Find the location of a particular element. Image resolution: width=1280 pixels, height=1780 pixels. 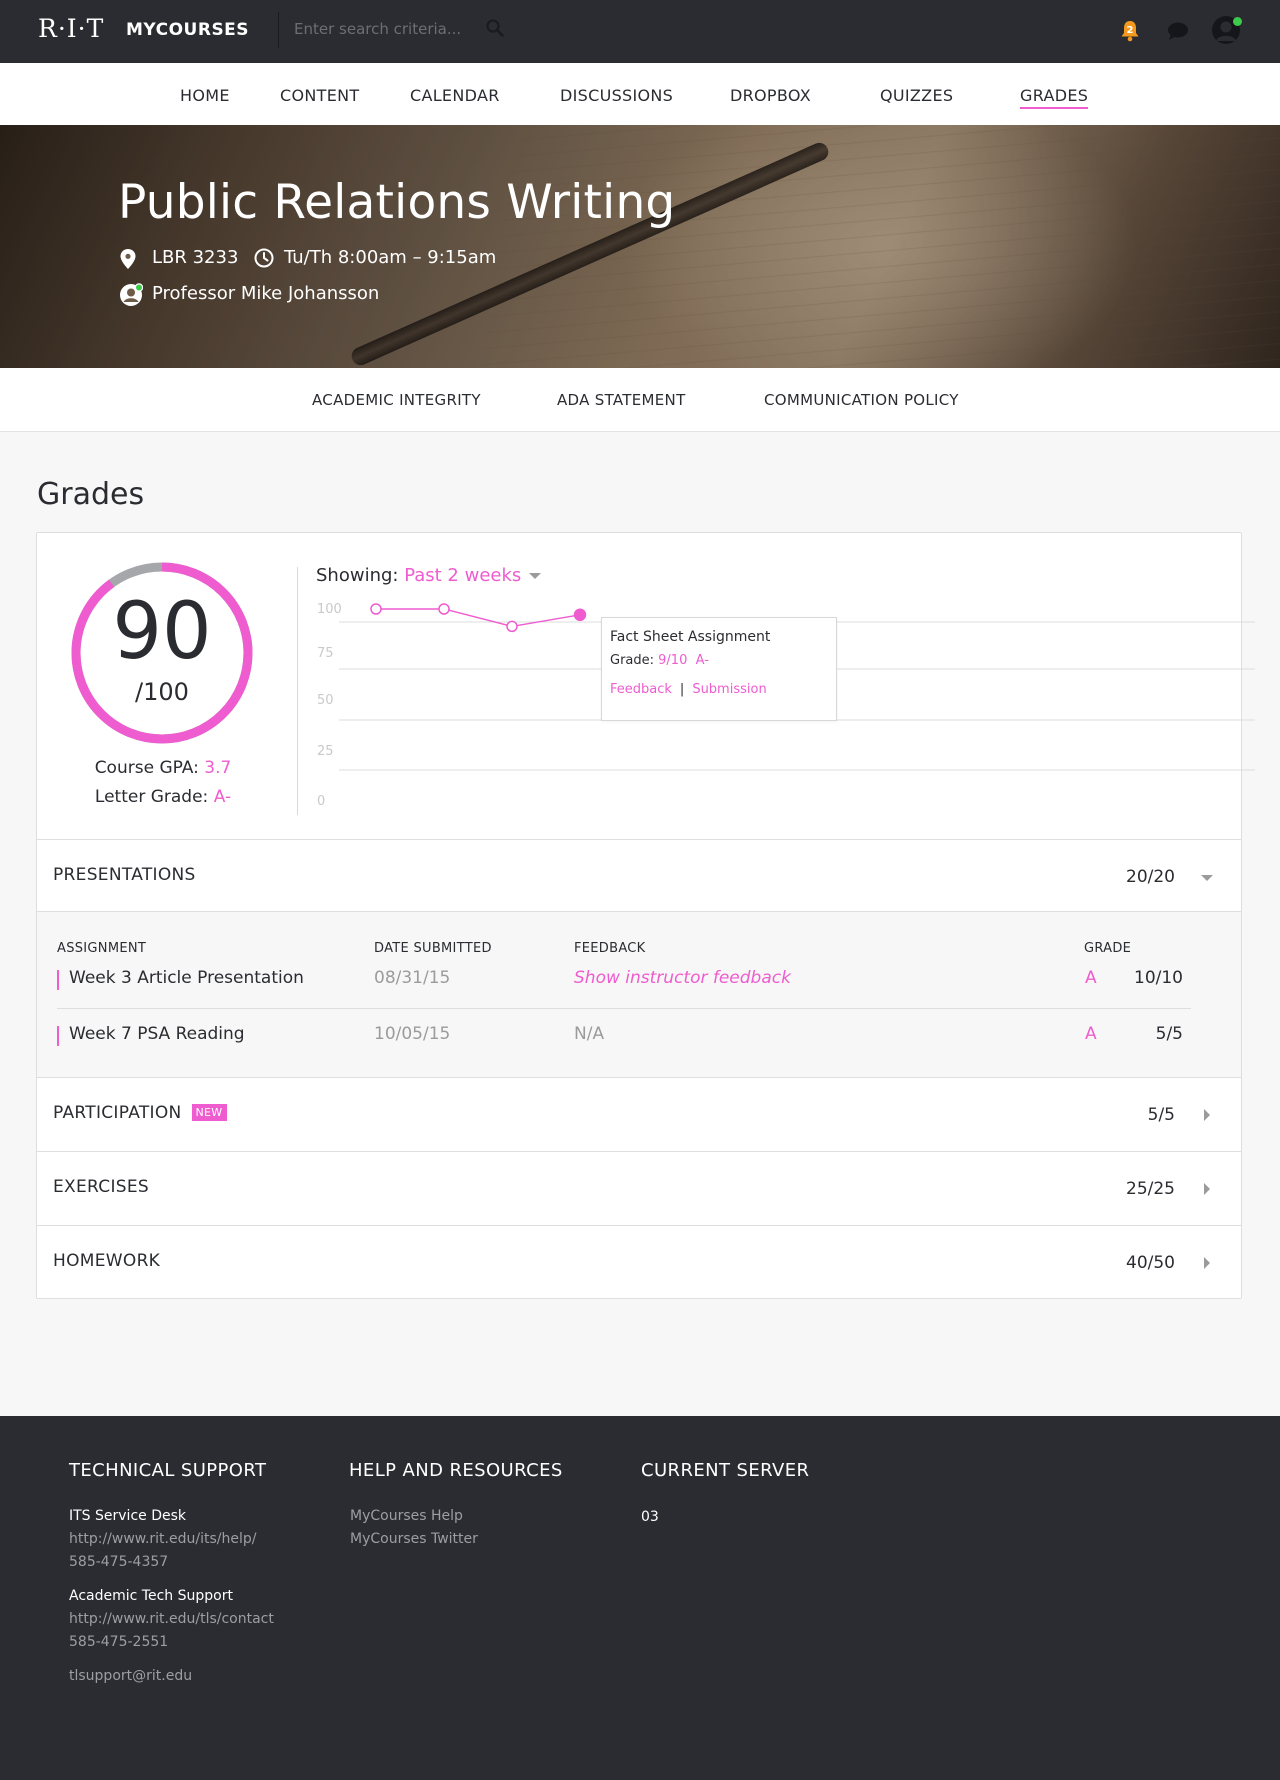

current-server-value: 03 is located at coordinates (650, 1517).